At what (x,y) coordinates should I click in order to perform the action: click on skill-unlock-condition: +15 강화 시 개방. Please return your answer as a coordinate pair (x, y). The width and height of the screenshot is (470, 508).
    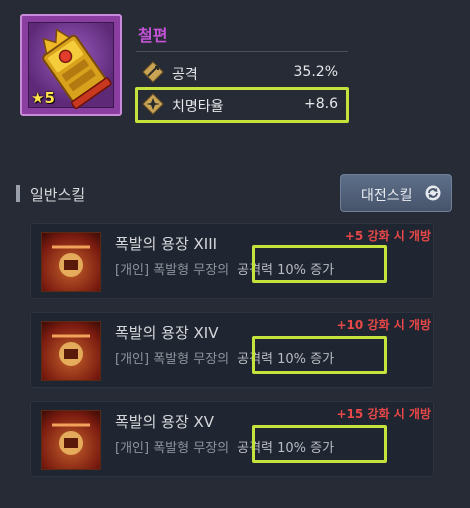
    Looking at the image, I should click on (384, 414).